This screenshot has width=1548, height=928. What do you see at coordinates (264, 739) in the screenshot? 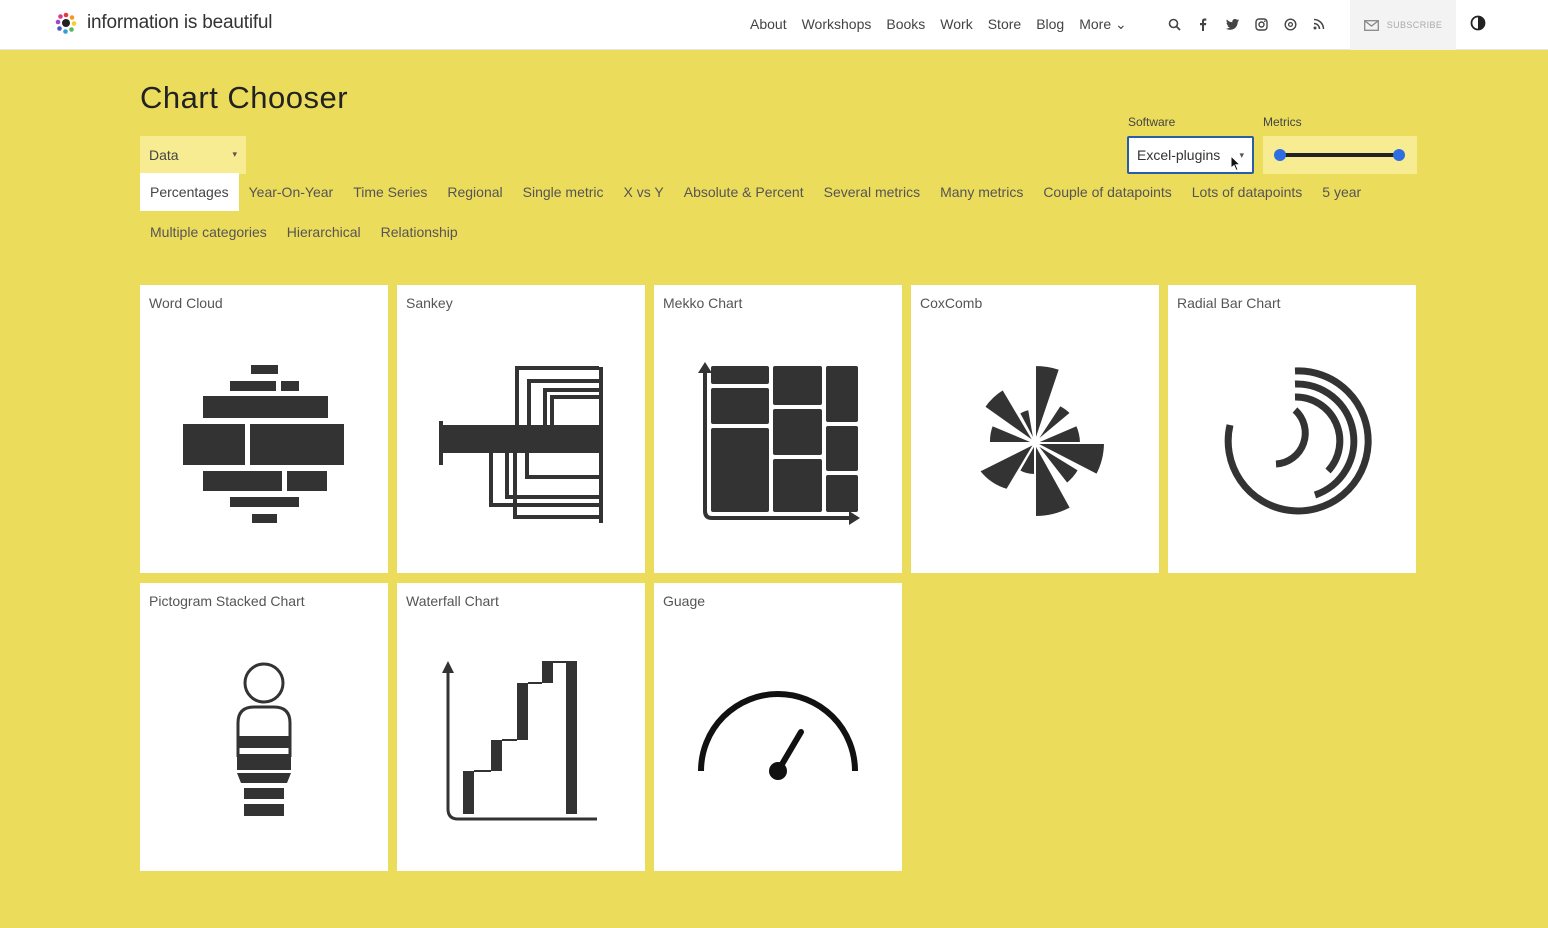
I see `pictogram-stacked-icon` at bounding box center [264, 739].